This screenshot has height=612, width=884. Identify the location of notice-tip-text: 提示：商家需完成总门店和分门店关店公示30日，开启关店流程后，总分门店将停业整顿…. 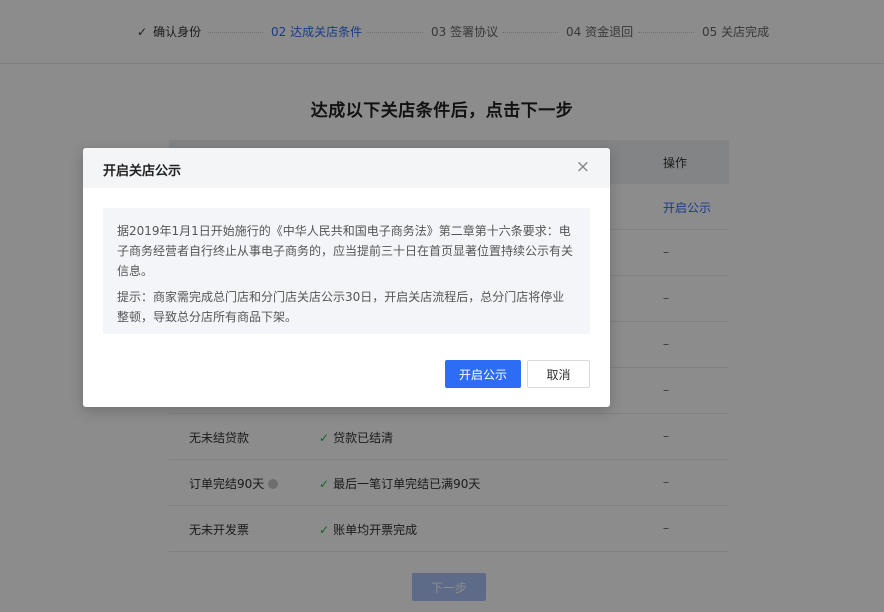
(341, 307).